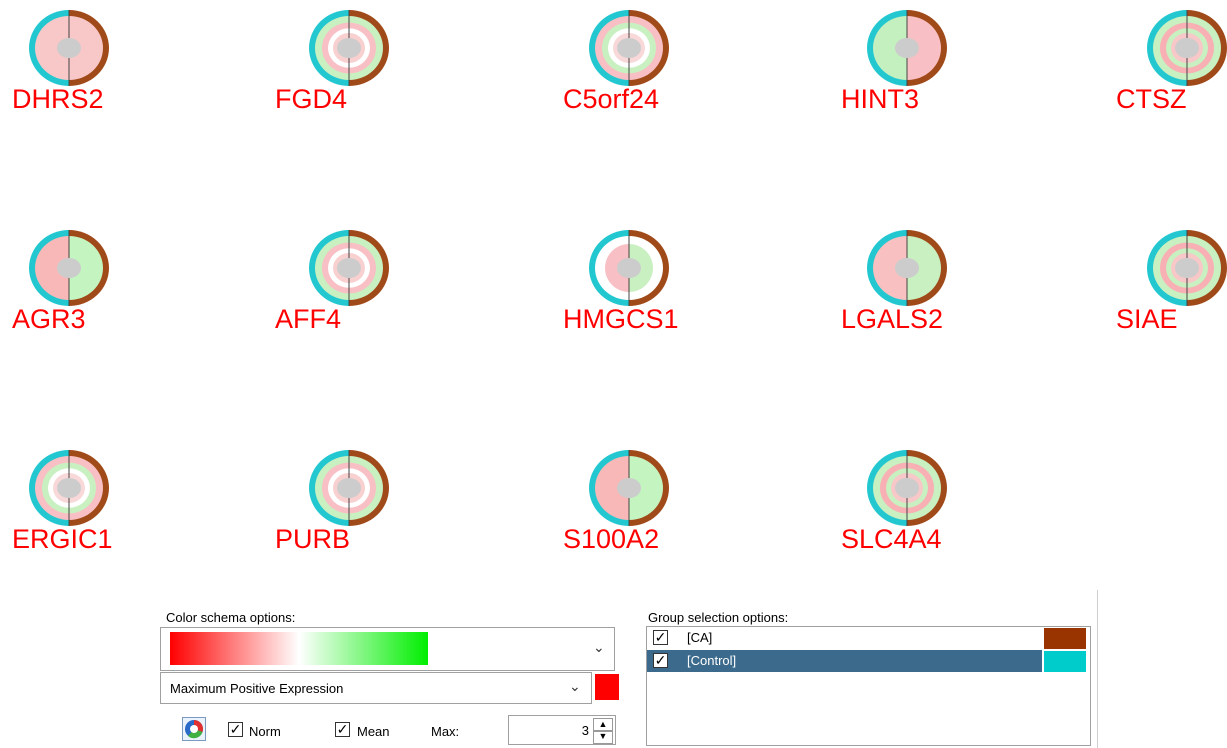  I want to click on gene-node-lgals2: LGALS2, so click(929, 288).